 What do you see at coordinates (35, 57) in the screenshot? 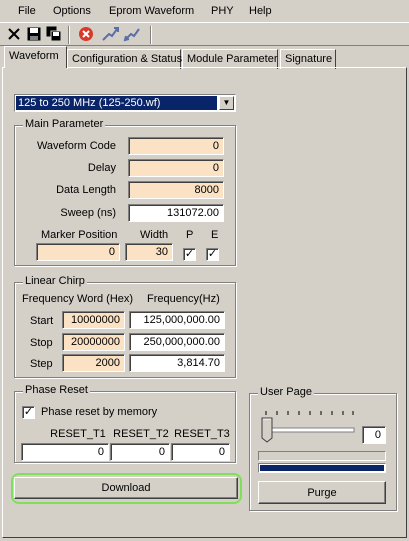
I see `tab-waveform: Waveform` at bounding box center [35, 57].